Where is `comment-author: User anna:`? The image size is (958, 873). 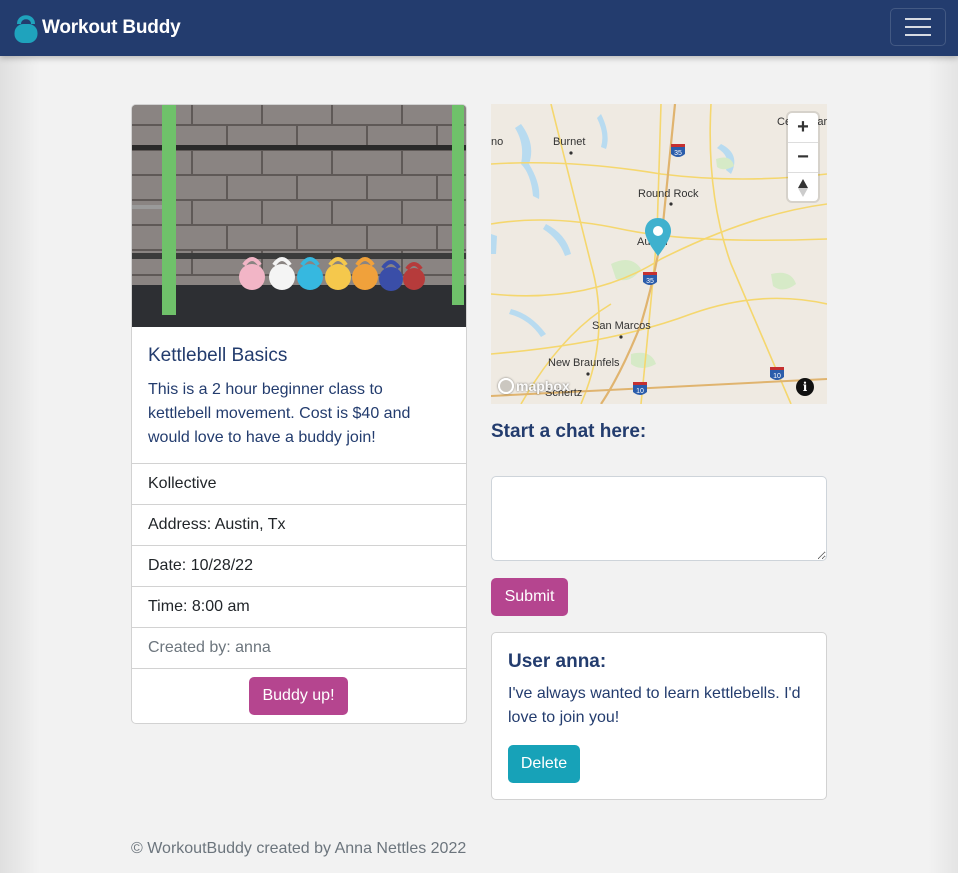 comment-author: User anna: is located at coordinates (557, 661).